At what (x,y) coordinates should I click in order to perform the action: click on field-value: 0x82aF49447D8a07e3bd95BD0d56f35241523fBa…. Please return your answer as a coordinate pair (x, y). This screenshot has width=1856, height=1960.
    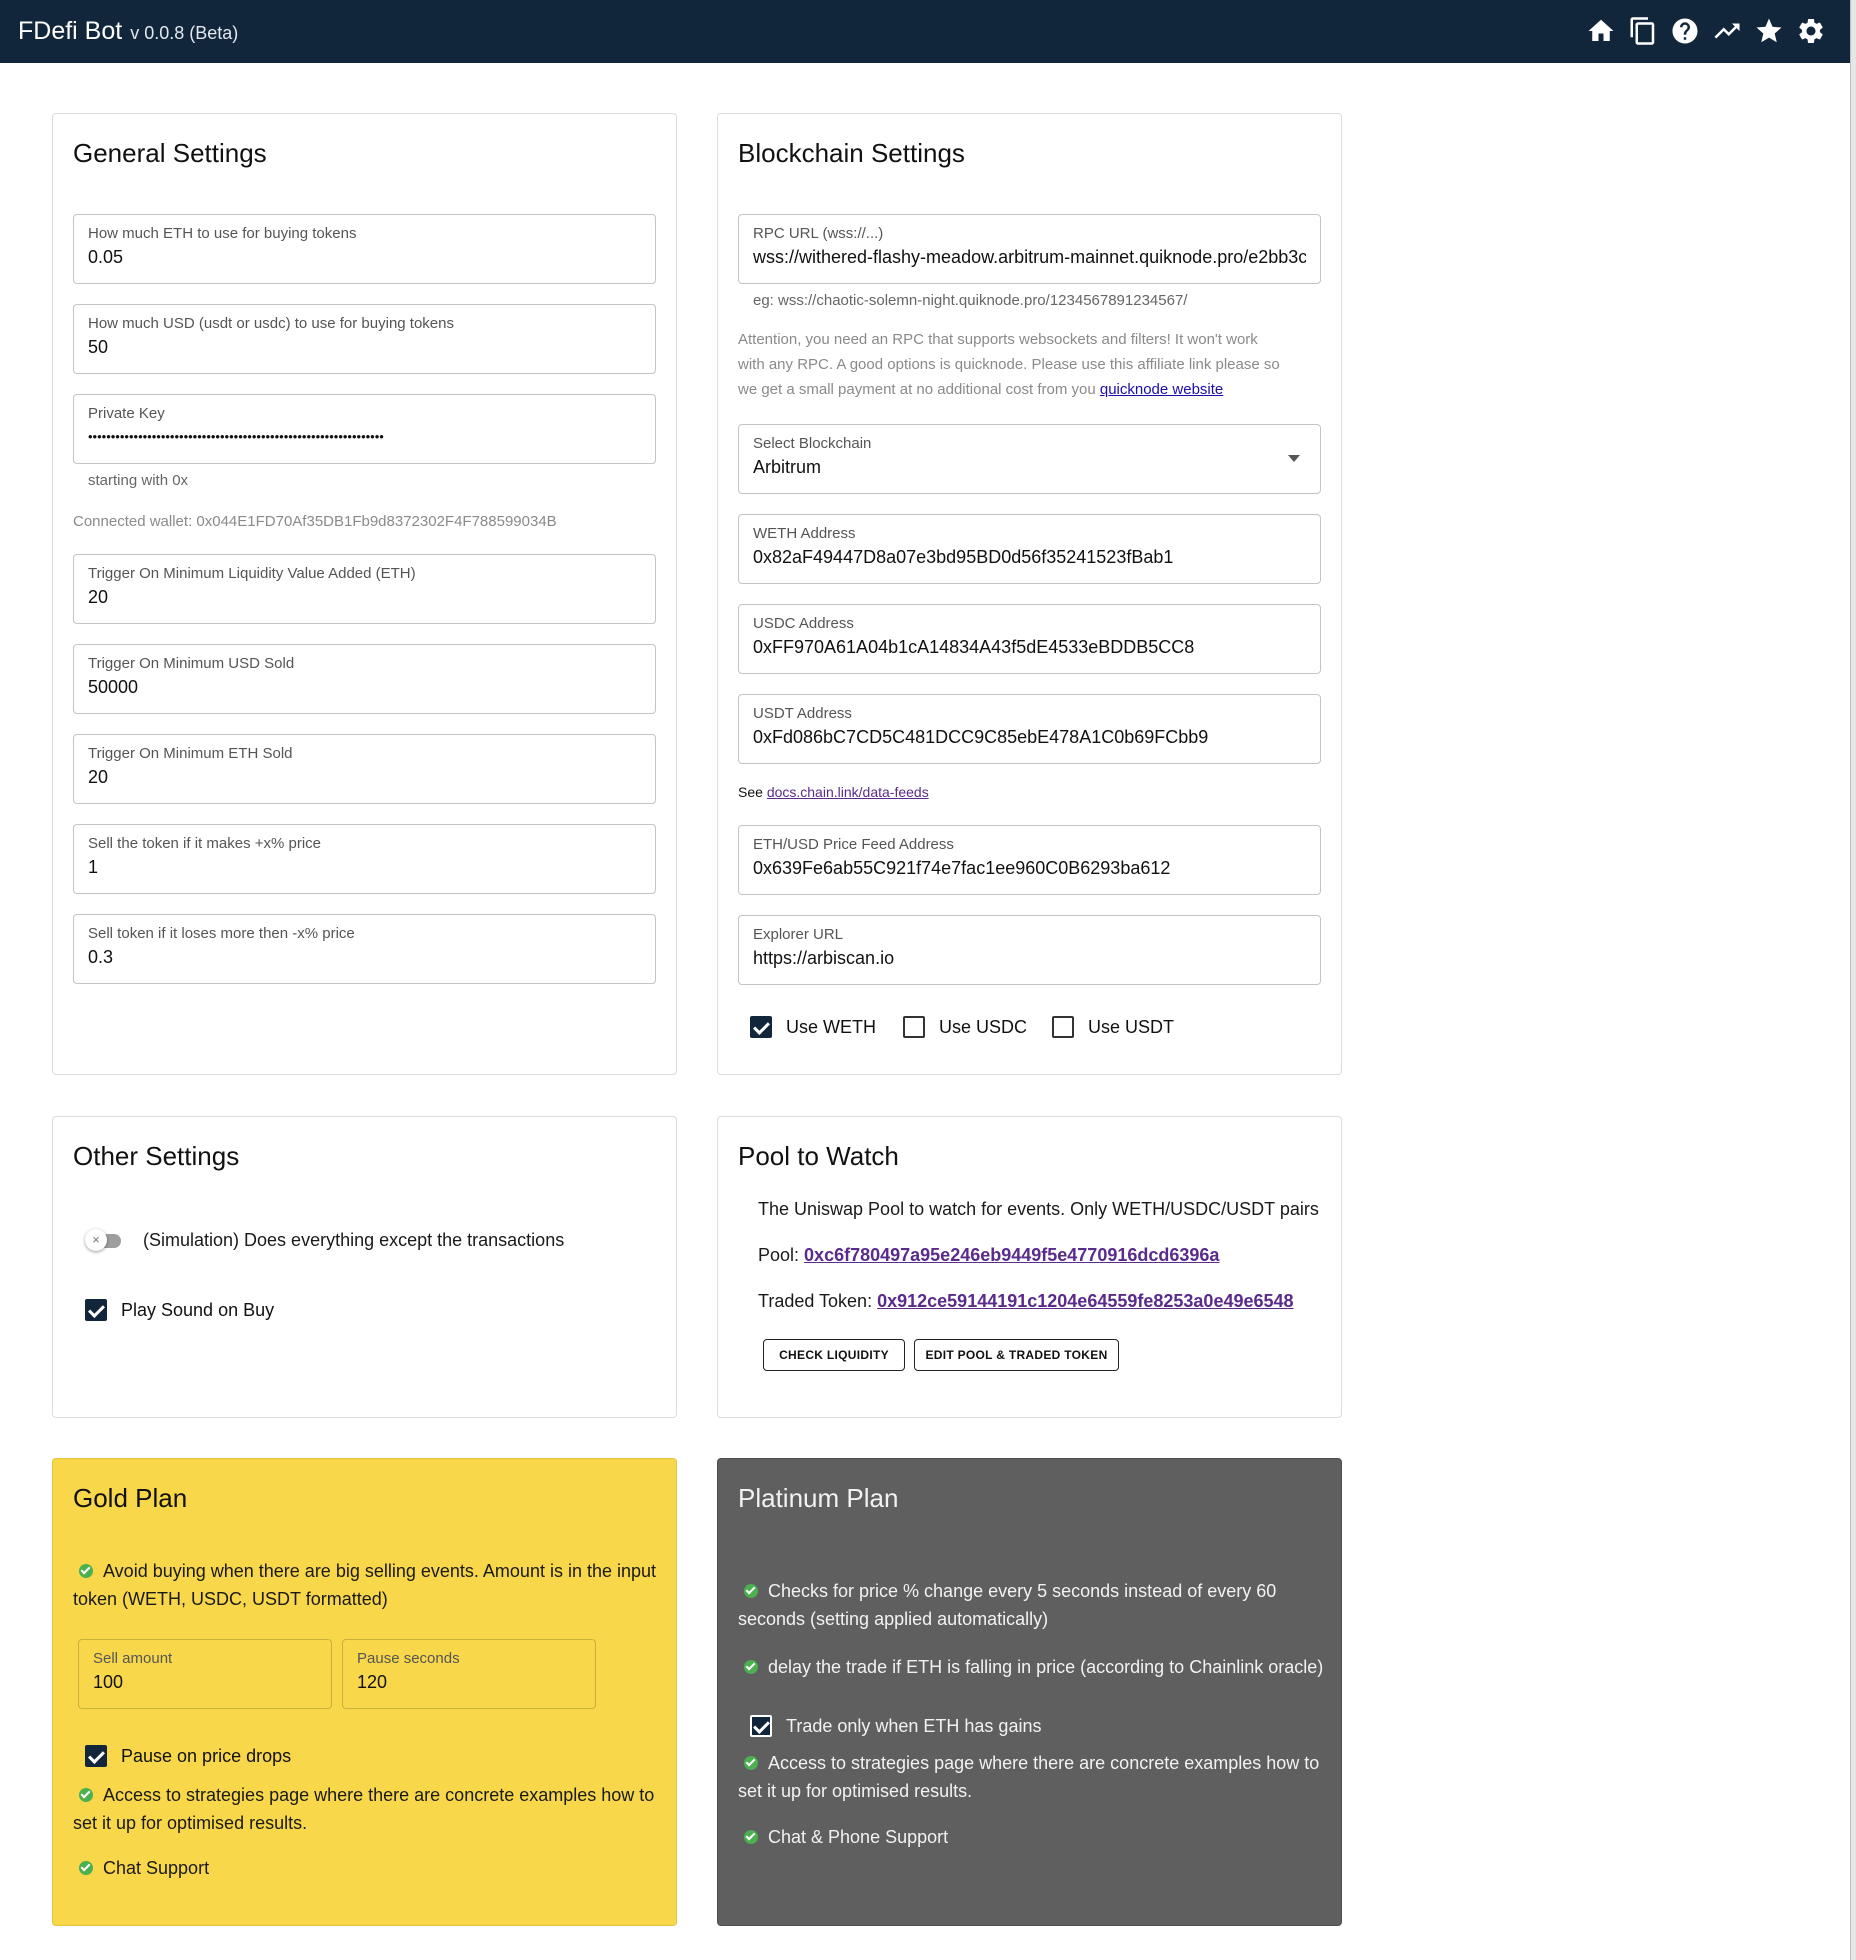
    Looking at the image, I should click on (1029, 557).